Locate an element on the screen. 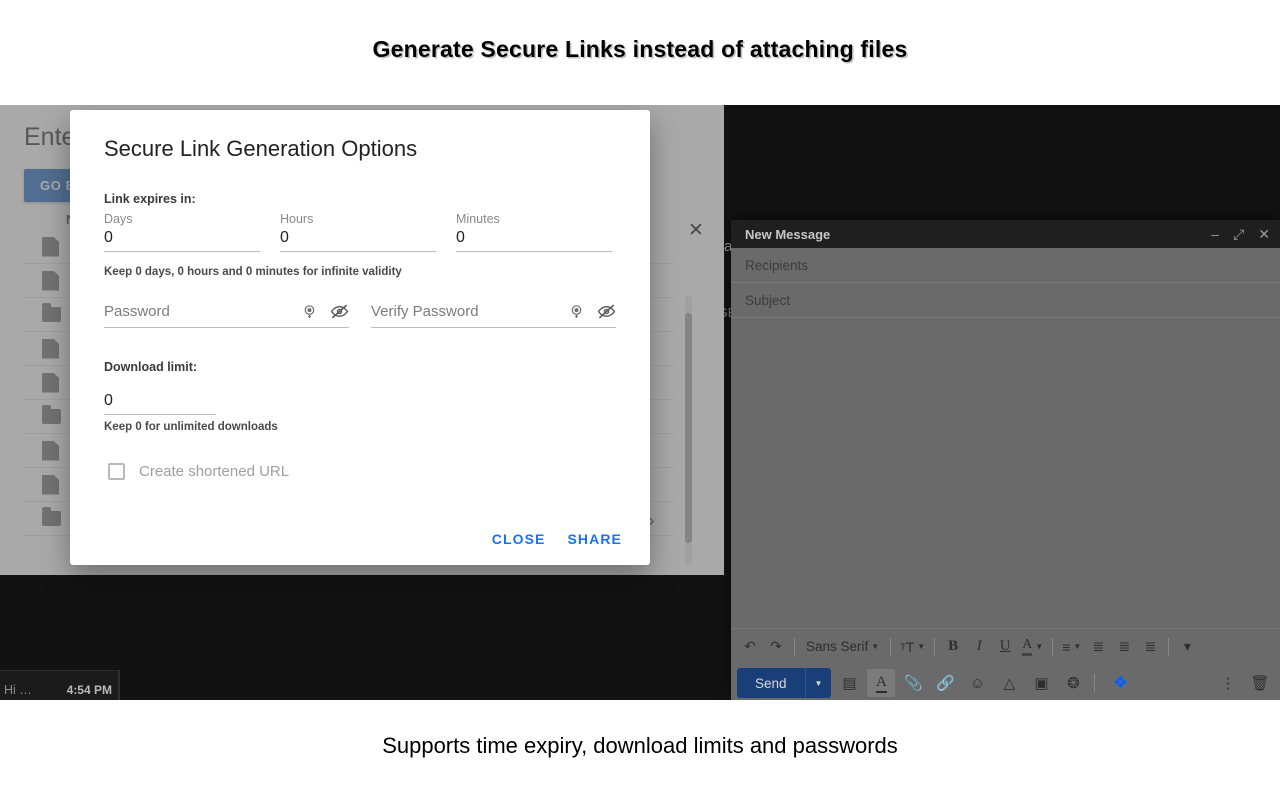  hours-input: 0 is located at coordinates (358, 239).